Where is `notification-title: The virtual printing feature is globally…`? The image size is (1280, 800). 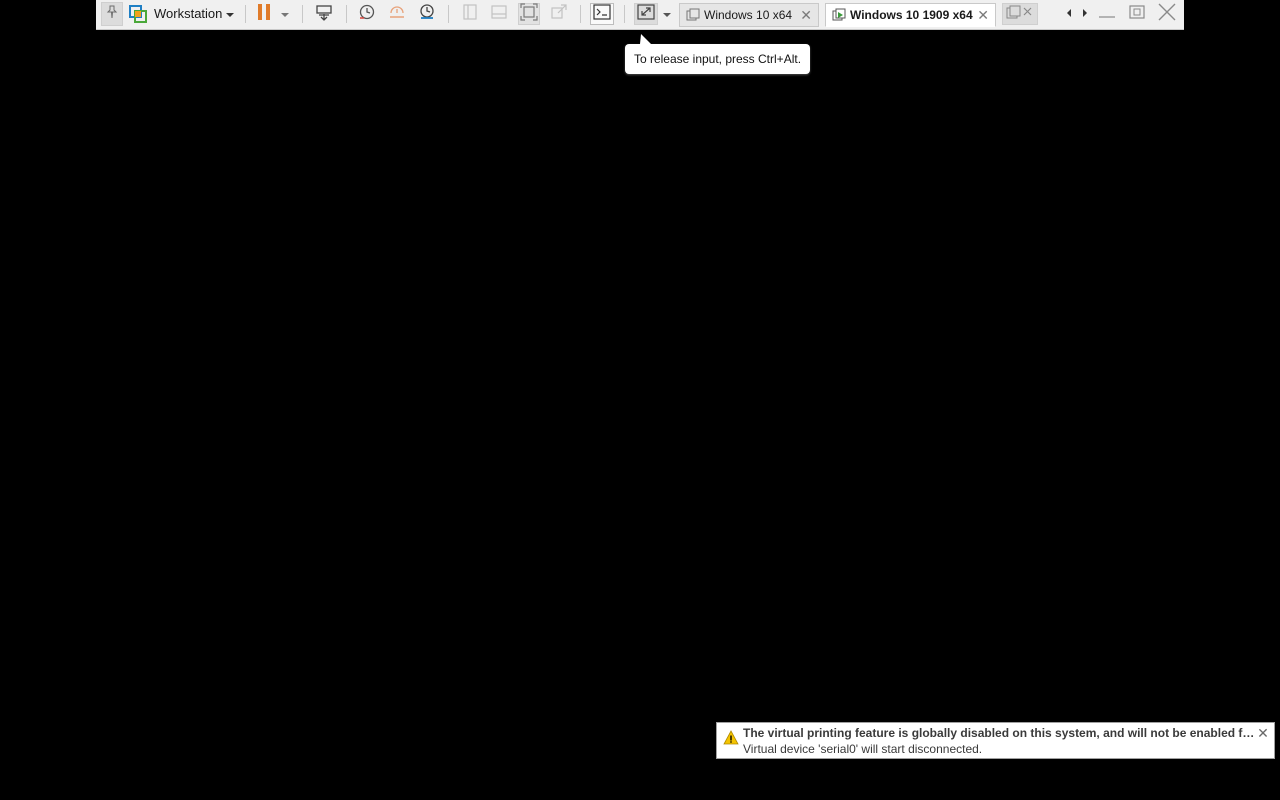
notification-title: The virtual printing feature is globally… is located at coordinates (999, 733).